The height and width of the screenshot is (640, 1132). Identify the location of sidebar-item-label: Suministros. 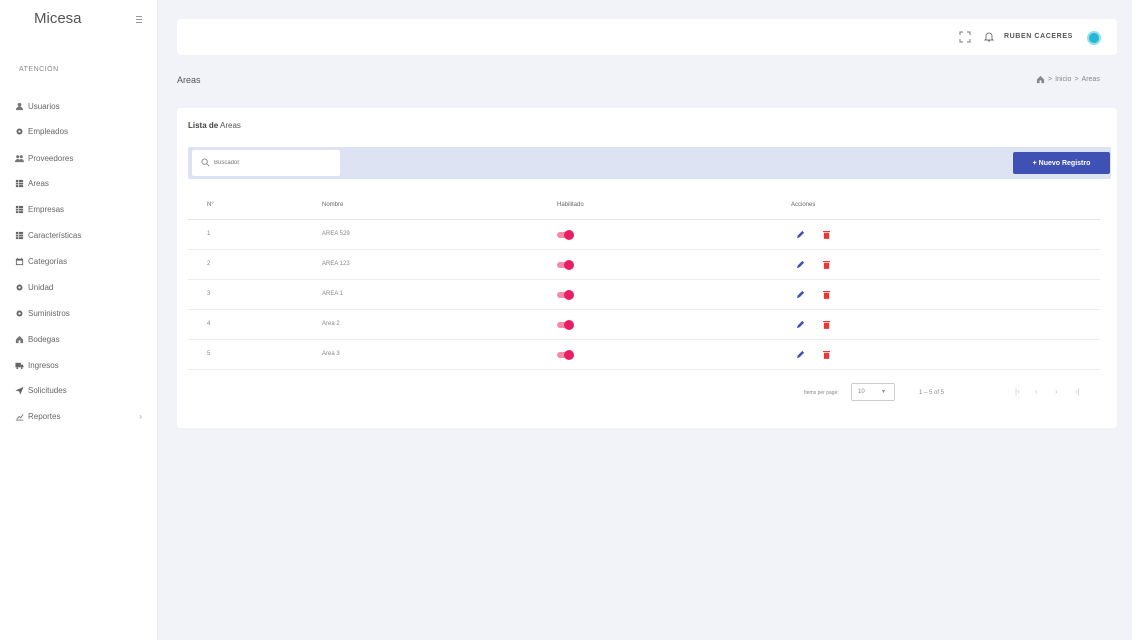
(49, 313).